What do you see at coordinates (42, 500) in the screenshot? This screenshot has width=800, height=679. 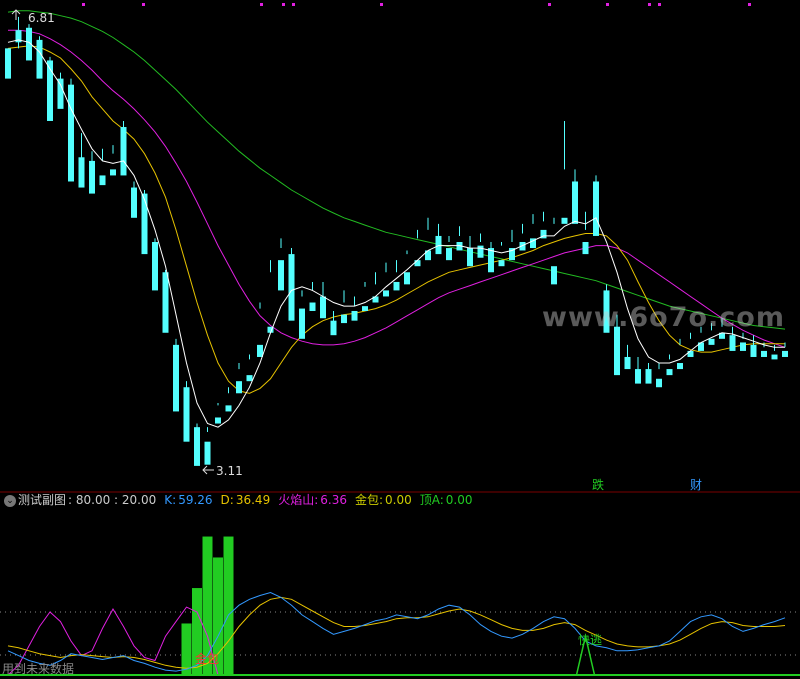 I see `indicator-name: 测试副图` at bounding box center [42, 500].